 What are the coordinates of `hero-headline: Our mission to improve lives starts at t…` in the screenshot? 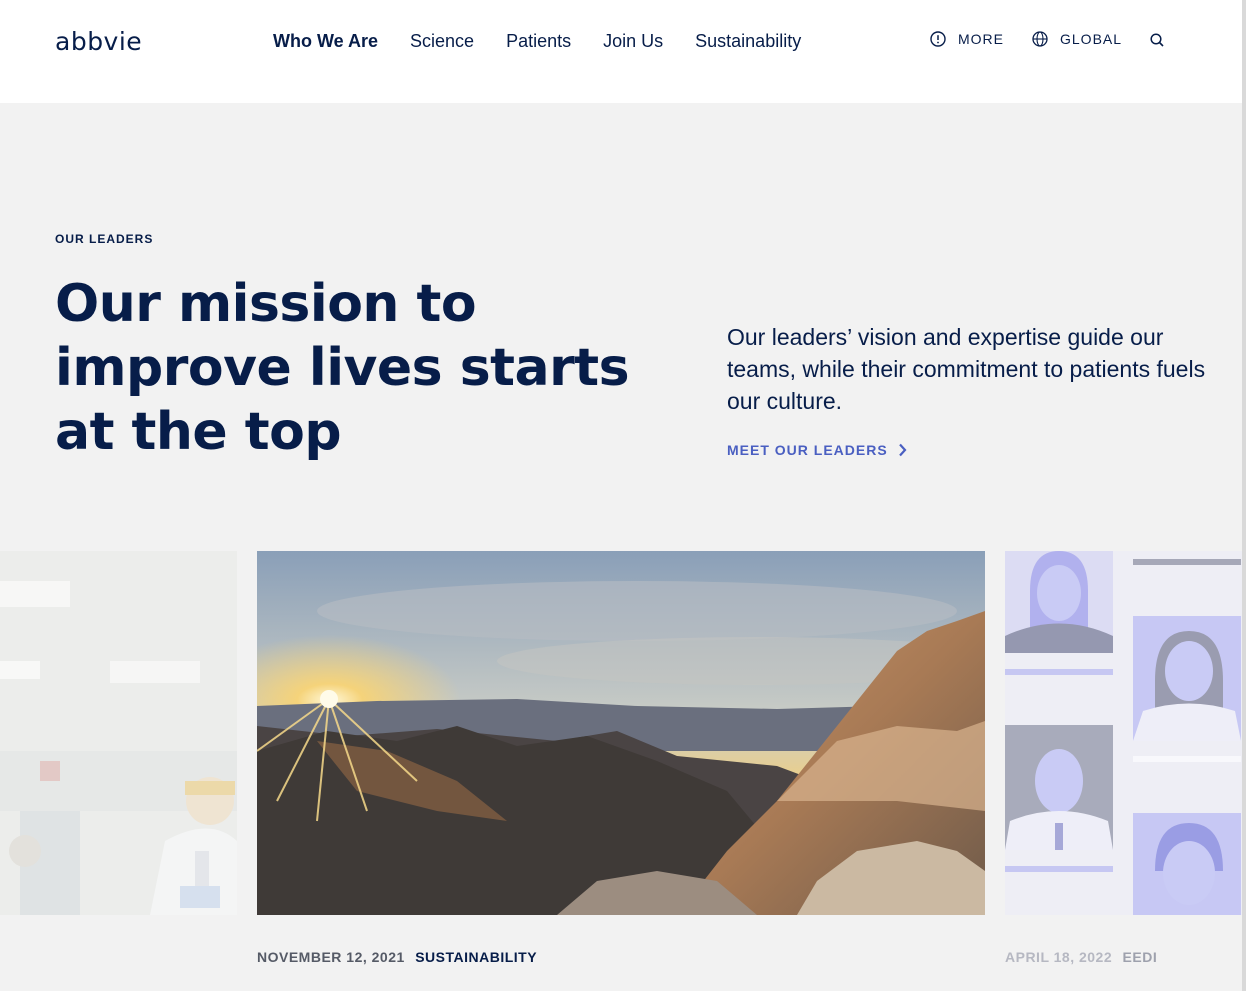 It's located at (342, 368).